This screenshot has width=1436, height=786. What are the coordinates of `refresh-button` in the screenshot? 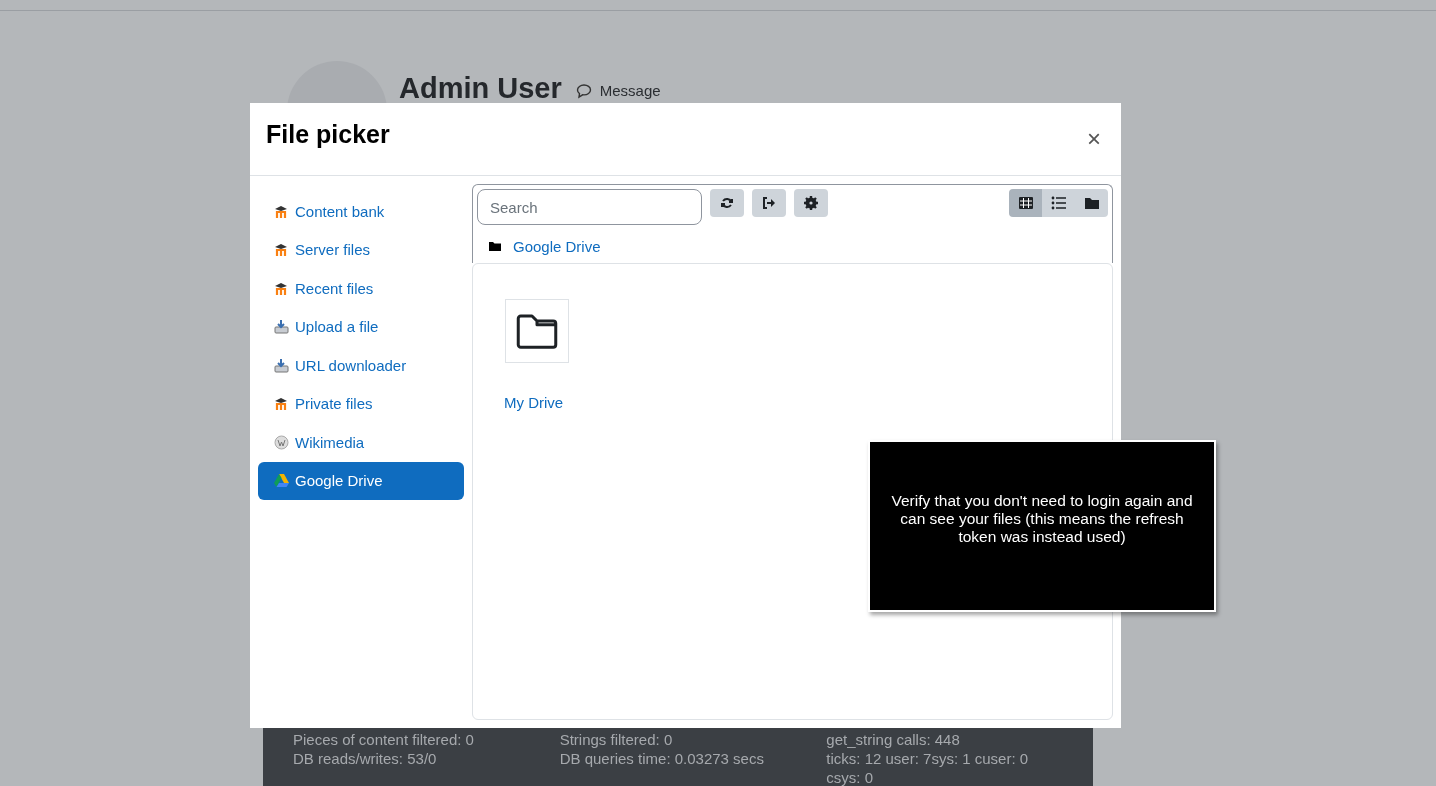 It's located at (727, 203).